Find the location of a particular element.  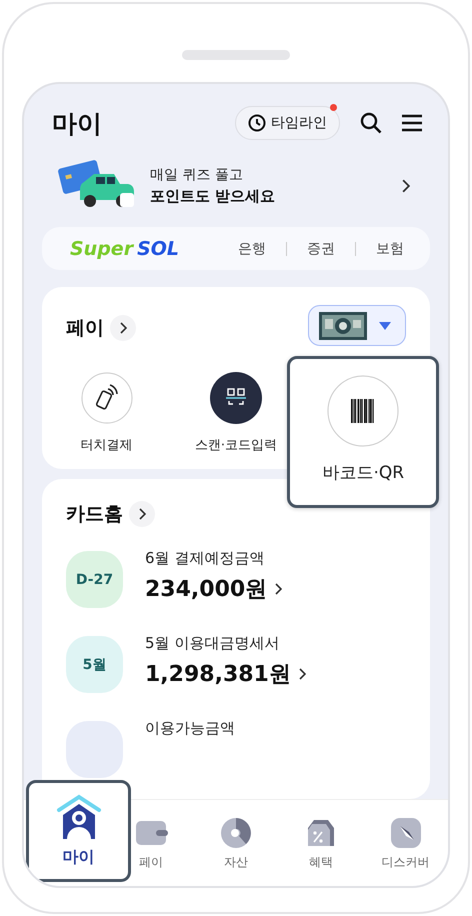

item-label: 5월 이용대금명세서 is located at coordinates (212, 643).